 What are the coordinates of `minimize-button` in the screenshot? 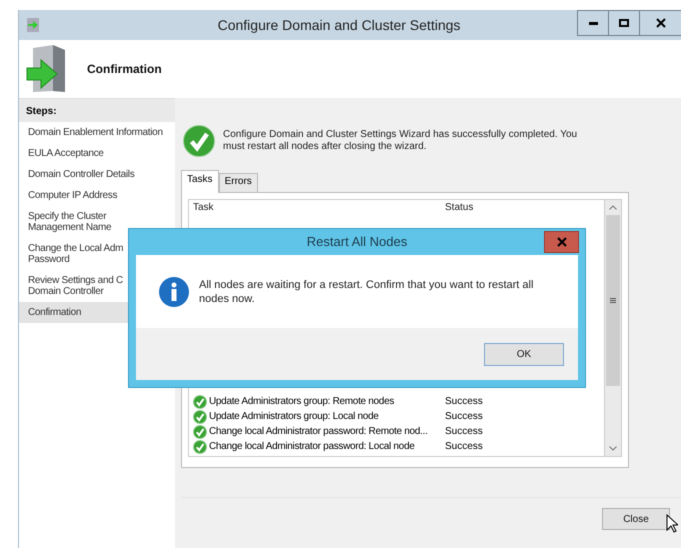 It's located at (593, 23).